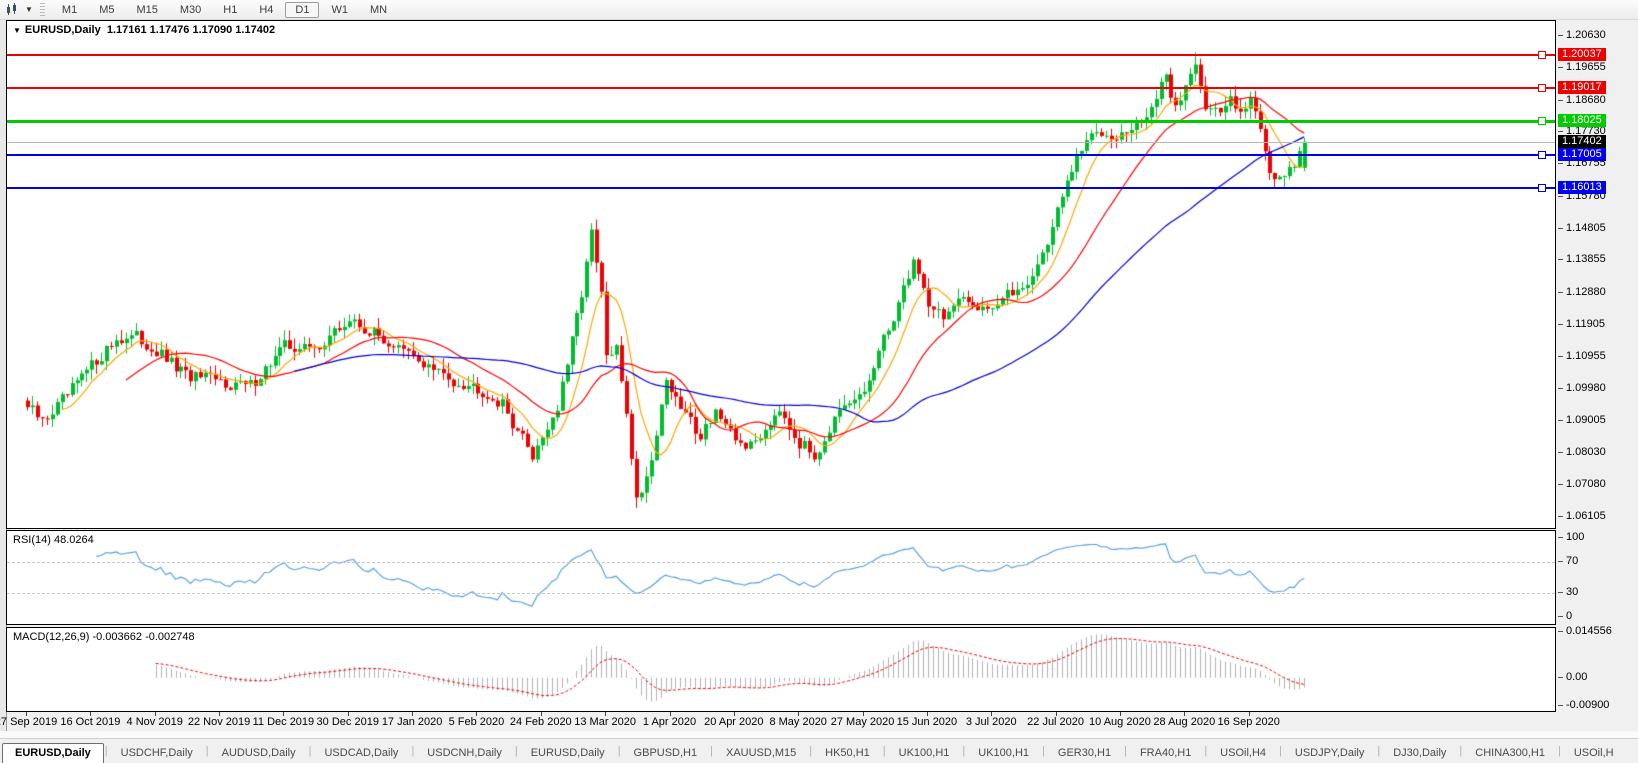  What do you see at coordinates (1084, 753) in the screenshot?
I see `tab-ger30-h1: GER30,H1` at bounding box center [1084, 753].